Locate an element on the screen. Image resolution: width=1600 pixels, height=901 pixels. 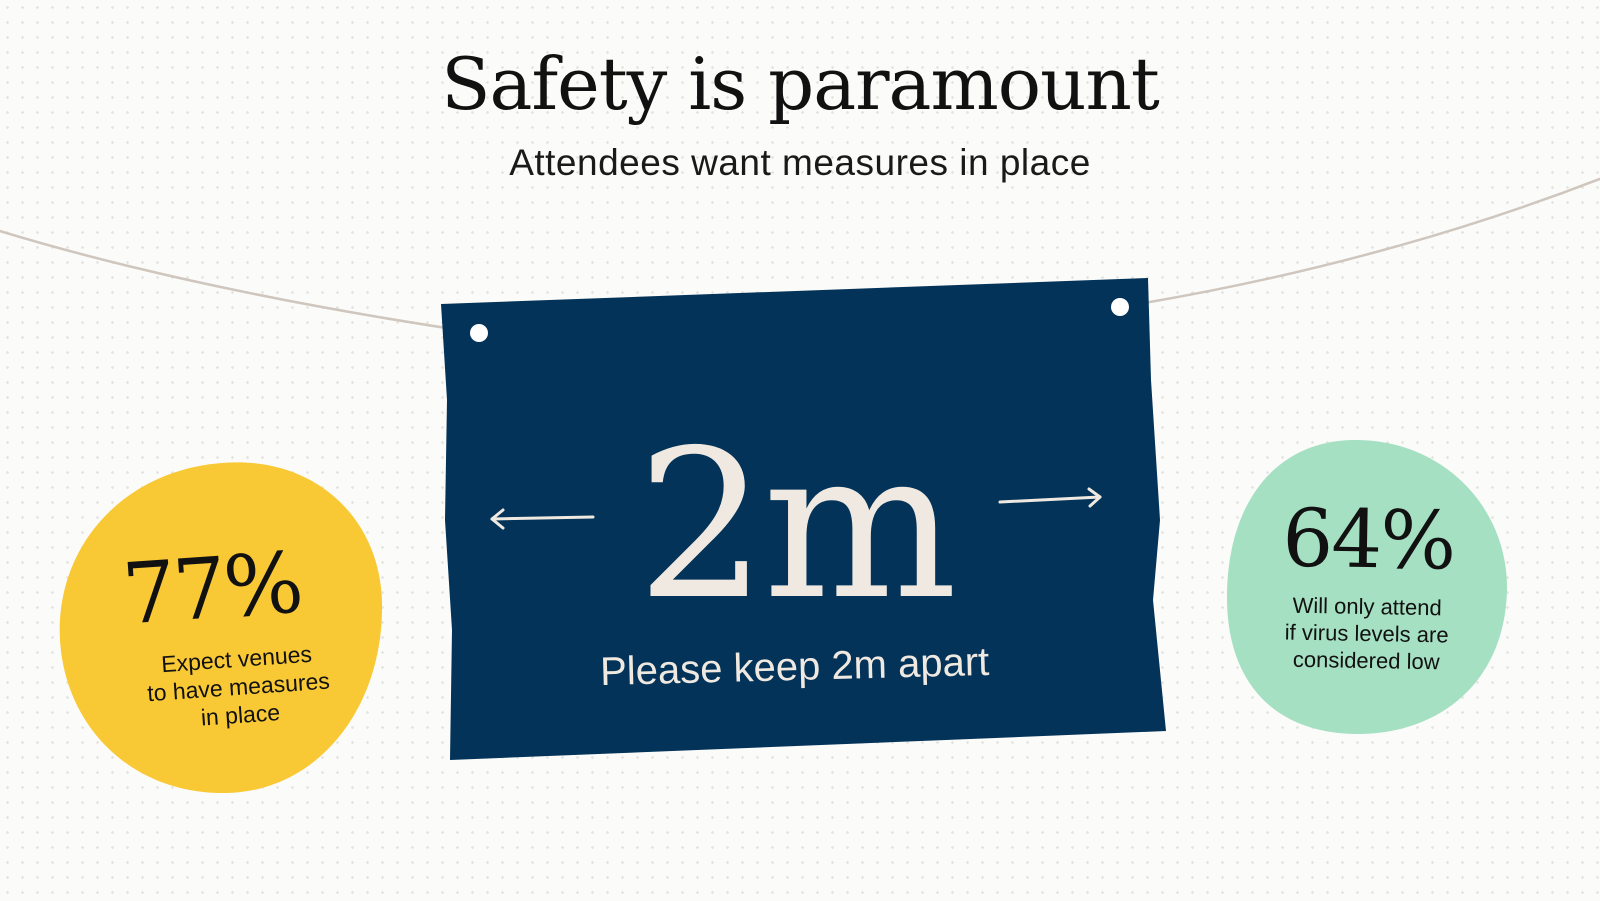
sign-eyelet-left is located at coordinates (479, 333).